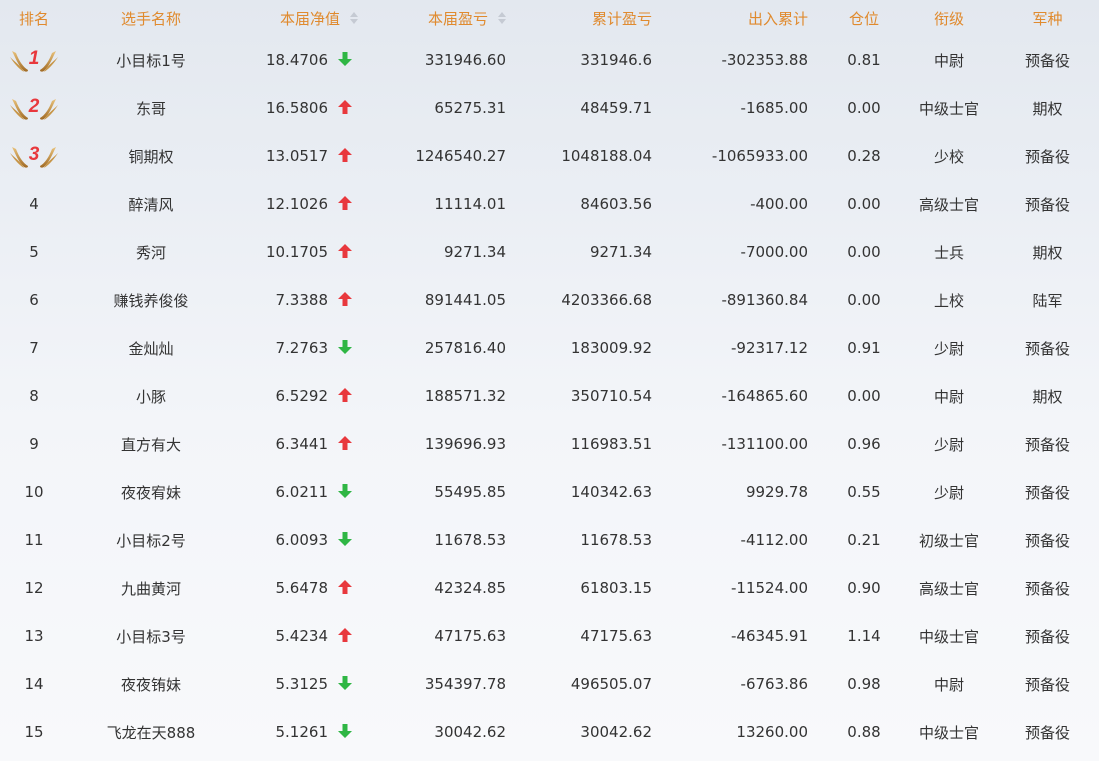 The height and width of the screenshot is (761, 1099). What do you see at coordinates (34, 588) in the screenshot?
I see `rank-cell: 12` at bounding box center [34, 588].